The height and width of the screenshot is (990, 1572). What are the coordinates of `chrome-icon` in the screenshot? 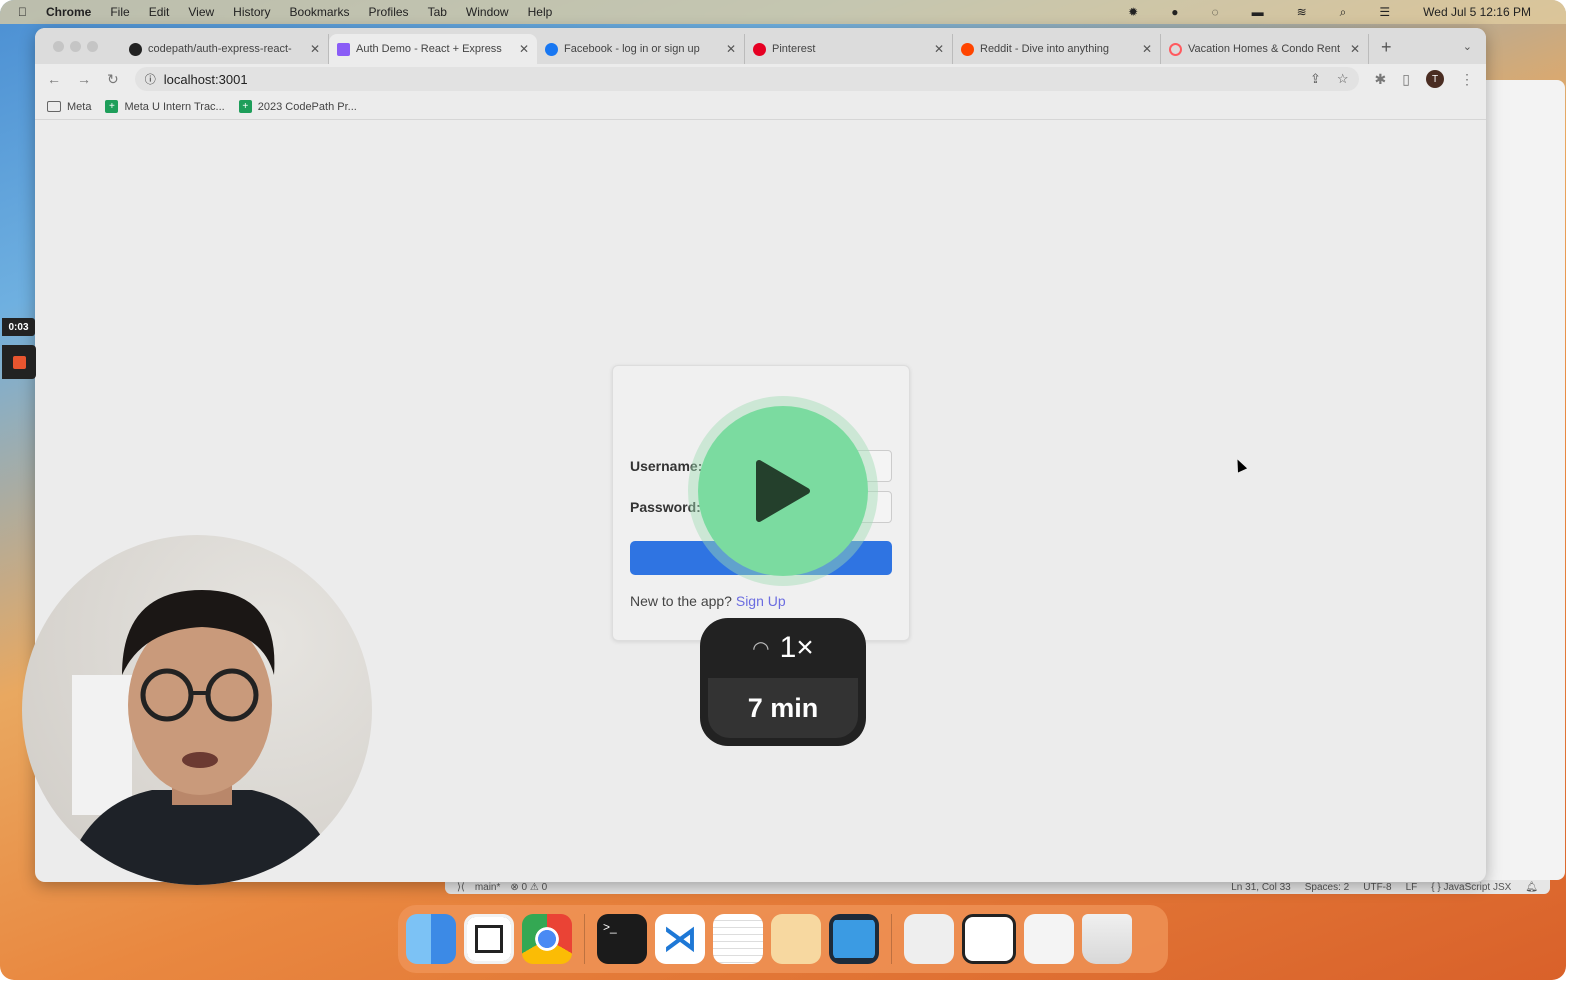 It's located at (547, 939).